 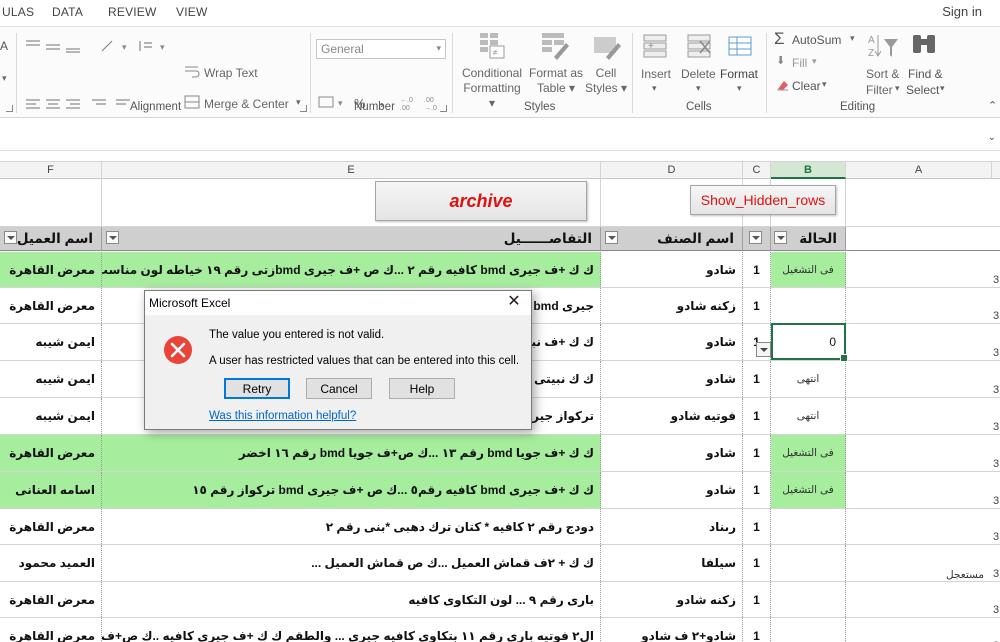 What do you see at coordinates (351, 170) in the screenshot?
I see `column-header-e: E` at bounding box center [351, 170].